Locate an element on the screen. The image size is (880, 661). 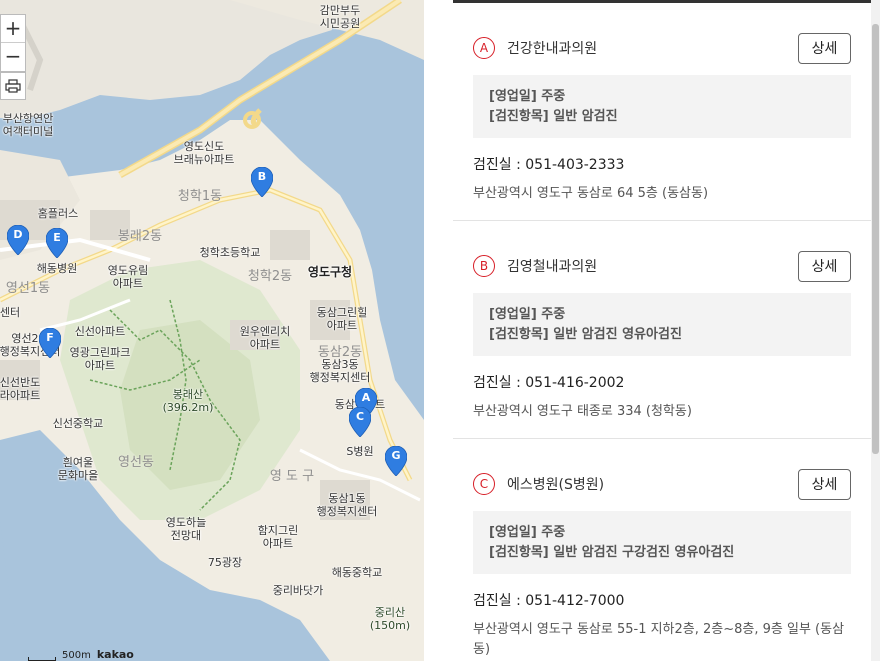
clinic-title: C 에스병원(S병원) is located at coordinates (538, 484).